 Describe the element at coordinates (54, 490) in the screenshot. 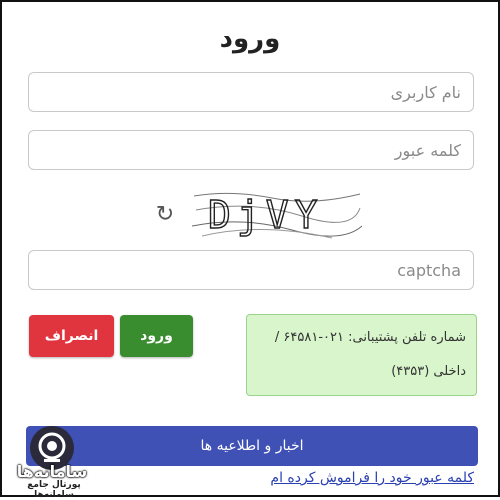

I see `logo-subtitle: پورتال جامع سامانه‌ها` at that location.